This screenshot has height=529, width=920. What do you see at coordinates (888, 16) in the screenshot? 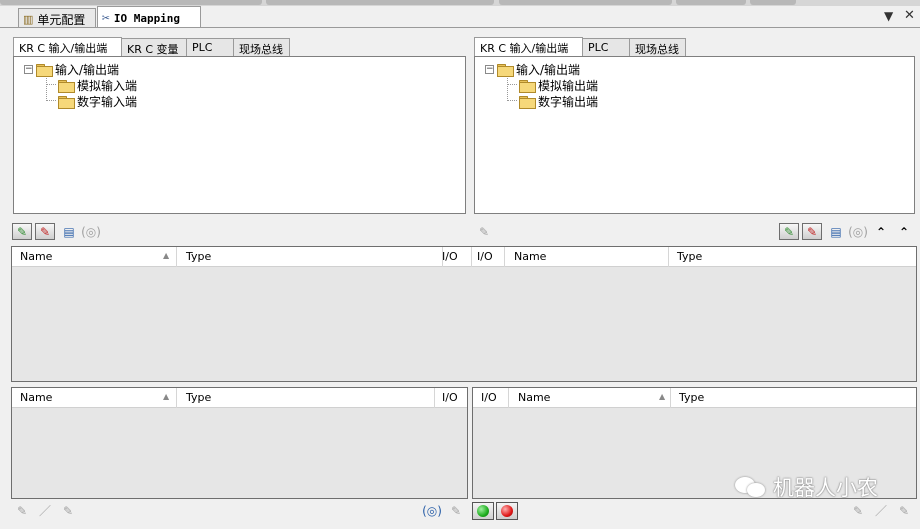
I see `tab-list-dropdown-icon: ▼` at bounding box center [888, 16].